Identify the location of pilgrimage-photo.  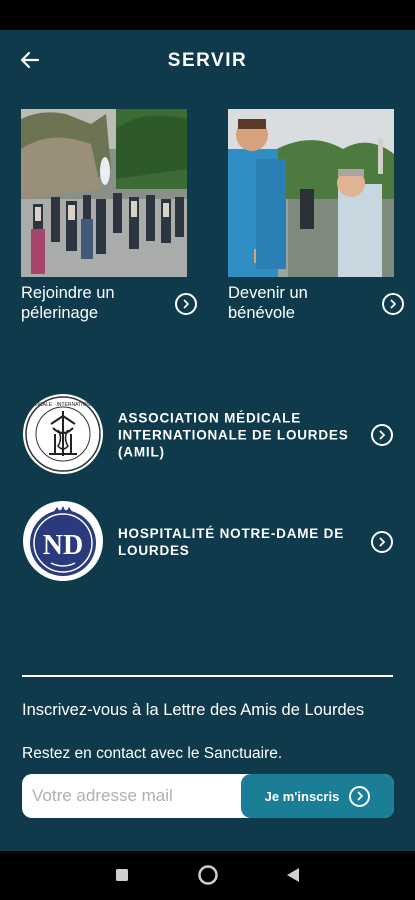
(104, 193).